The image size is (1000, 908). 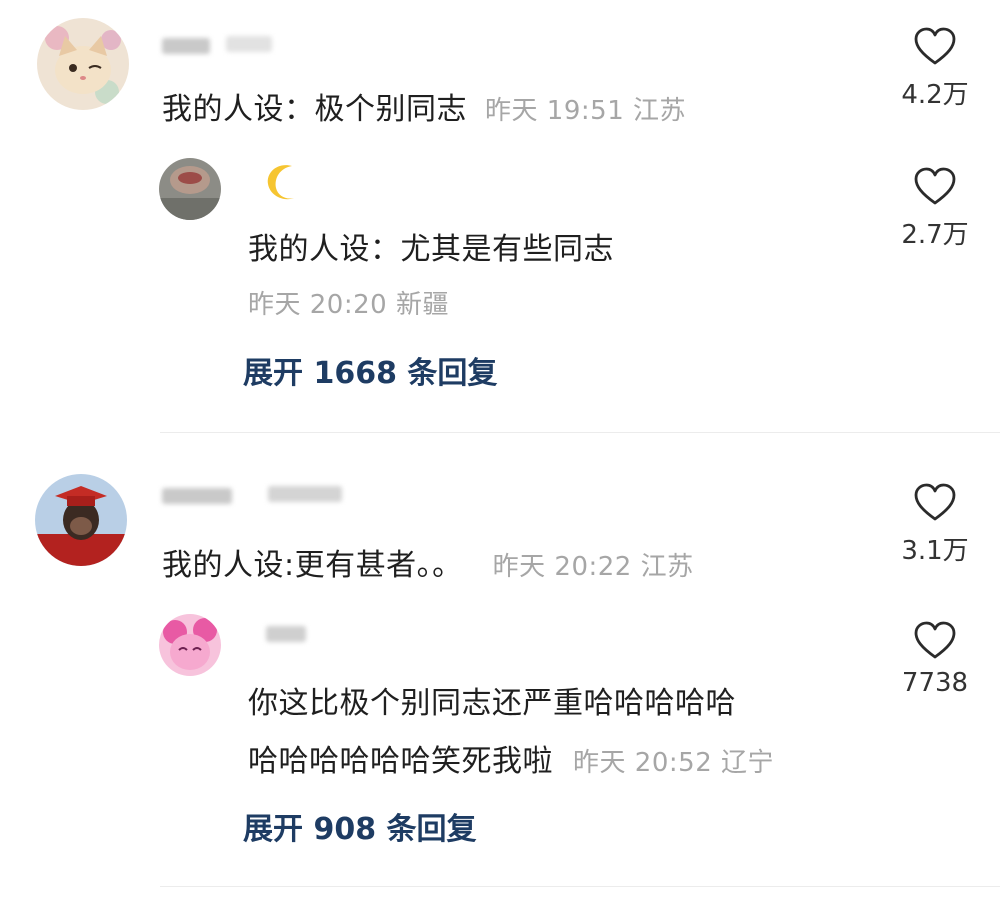 What do you see at coordinates (400, 761) in the screenshot?
I see `reply-body: 哈哈哈哈哈哈笑死我啦` at bounding box center [400, 761].